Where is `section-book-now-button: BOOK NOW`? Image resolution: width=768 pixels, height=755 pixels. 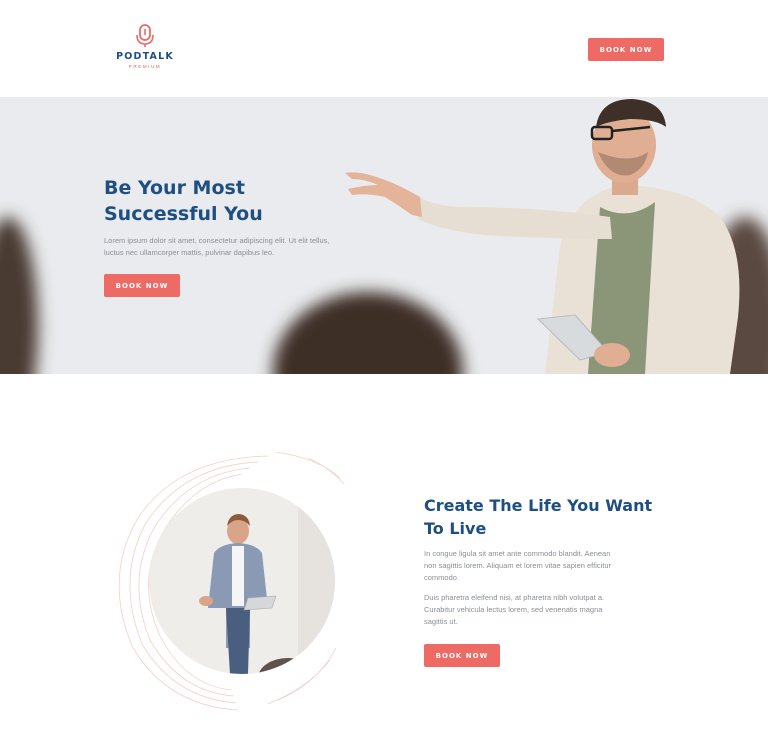
section-book-now-button: BOOK NOW is located at coordinates (462, 655).